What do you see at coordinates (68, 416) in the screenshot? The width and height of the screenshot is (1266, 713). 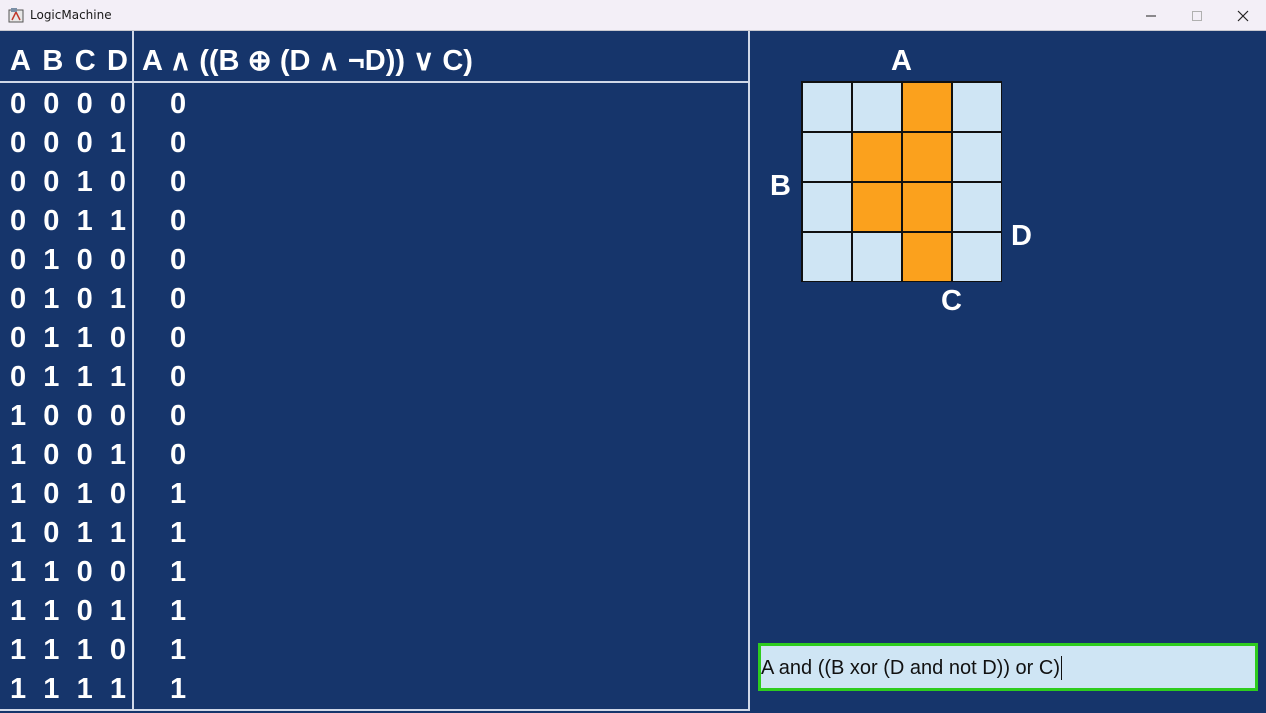 I see `row-inputs: 1000` at bounding box center [68, 416].